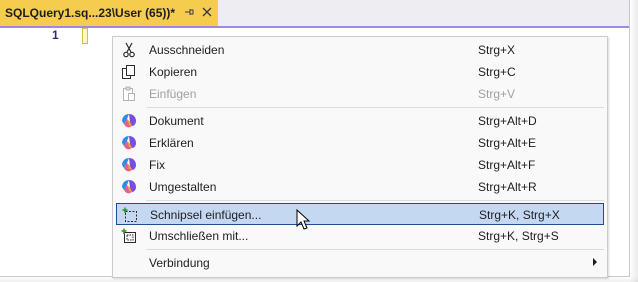  I want to click on menu-item-shortcut: Strg+Alt+F, so click(507, 165).